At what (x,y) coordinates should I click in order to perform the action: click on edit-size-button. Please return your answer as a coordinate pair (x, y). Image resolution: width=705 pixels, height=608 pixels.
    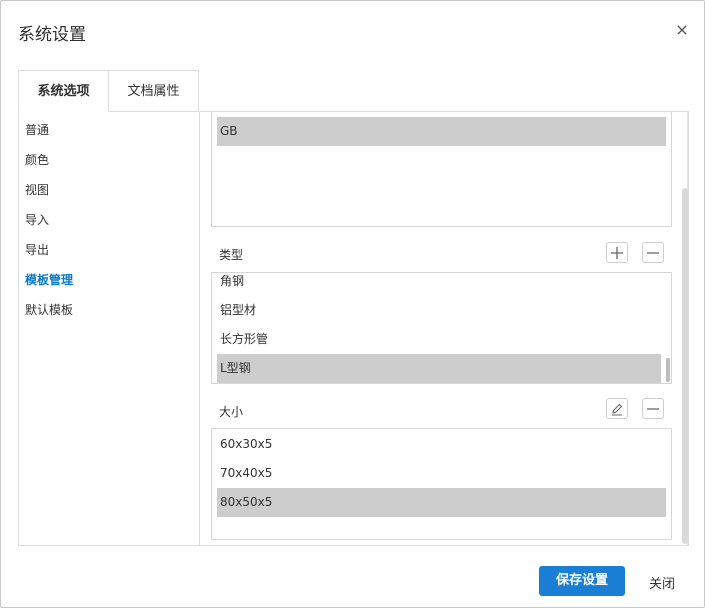
    Looking at the image, I should click on (617, 408).